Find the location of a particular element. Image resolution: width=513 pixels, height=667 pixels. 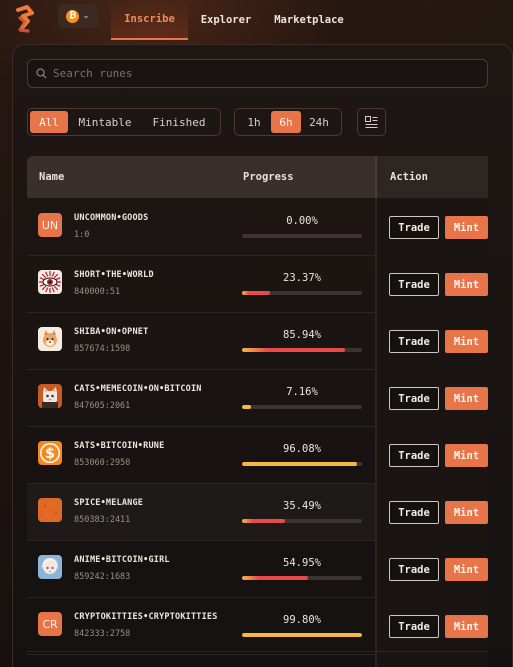

dollar-coin-icon: $ is located at coordinates (50, 453).